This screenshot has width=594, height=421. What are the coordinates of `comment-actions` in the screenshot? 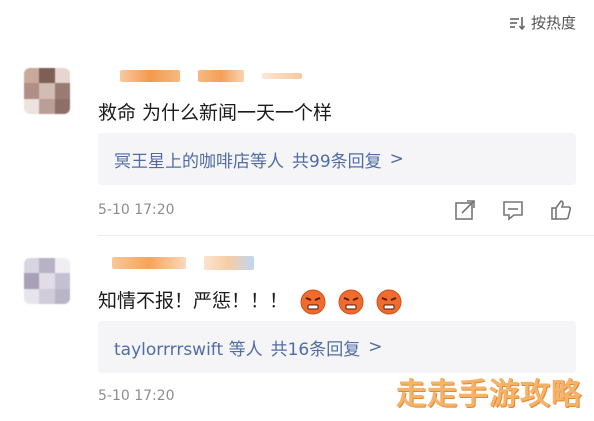 It's located at (513, 210).